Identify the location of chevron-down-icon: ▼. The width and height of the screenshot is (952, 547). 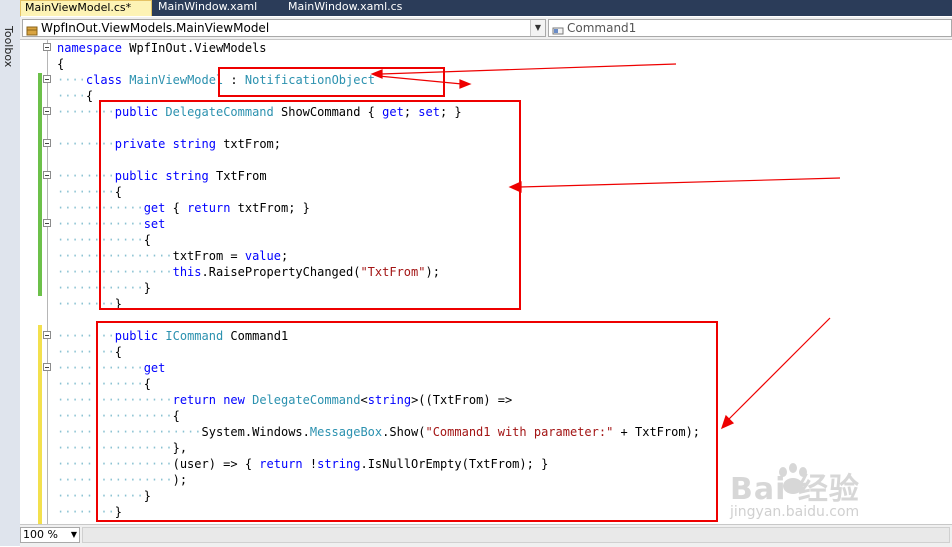
(74, 535).